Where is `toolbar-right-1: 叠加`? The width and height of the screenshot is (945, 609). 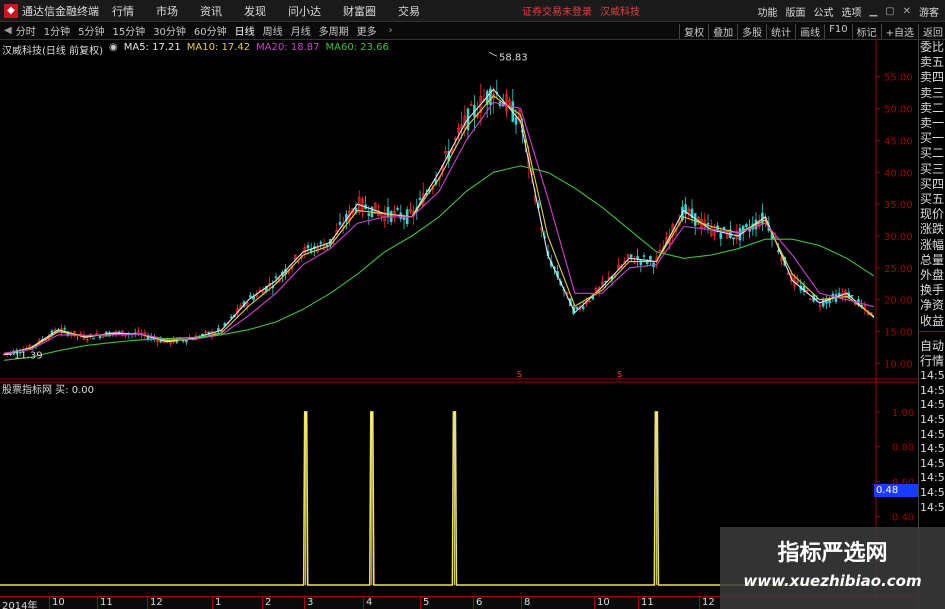 toolbar-right-1: 叠加 is located at coordinates (720, 31).